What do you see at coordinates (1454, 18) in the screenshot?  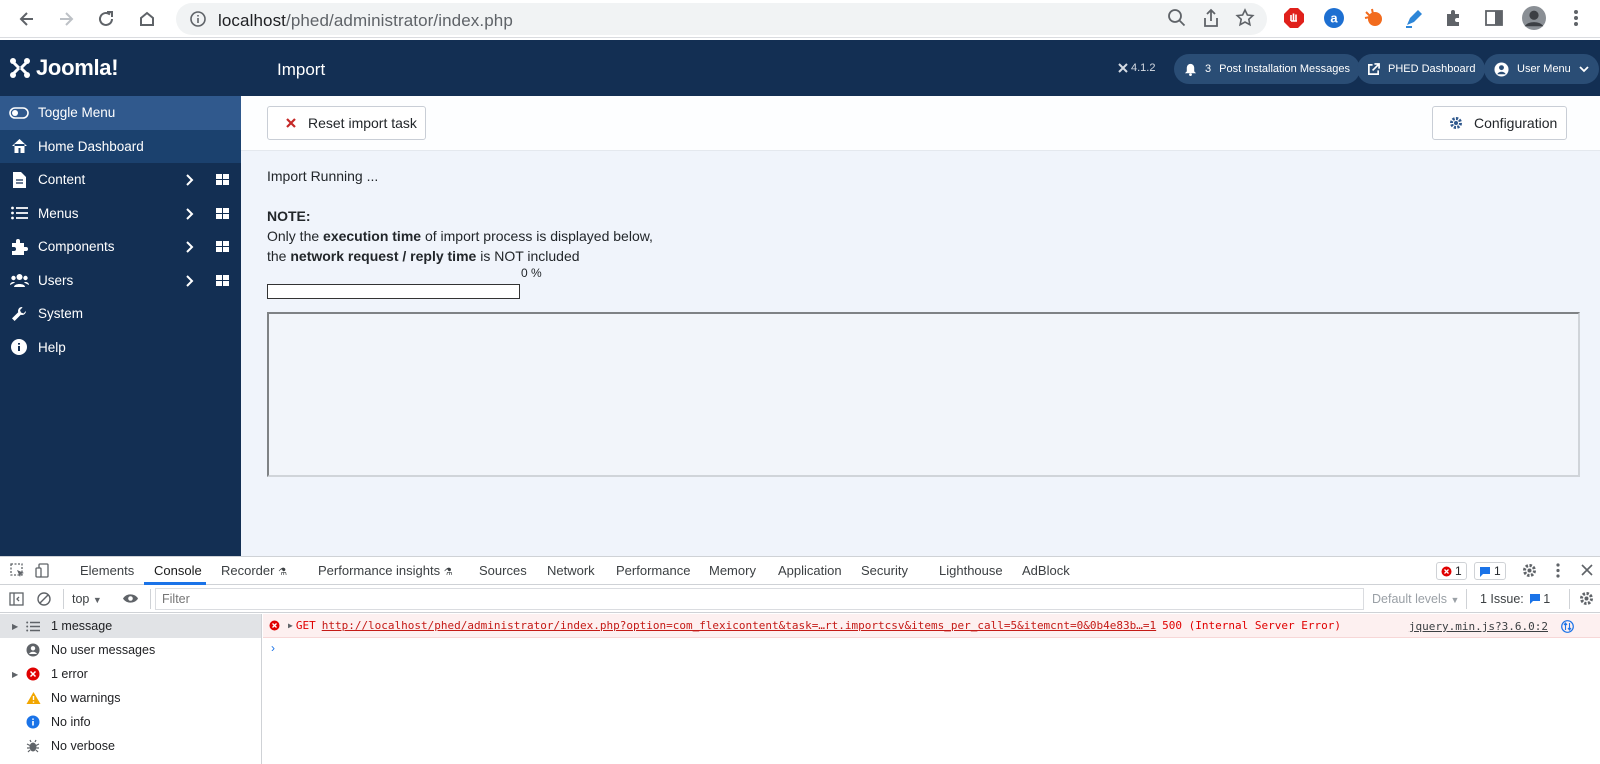 I see `extensions-puzzle-icon` at bounding box center [1454, 18].